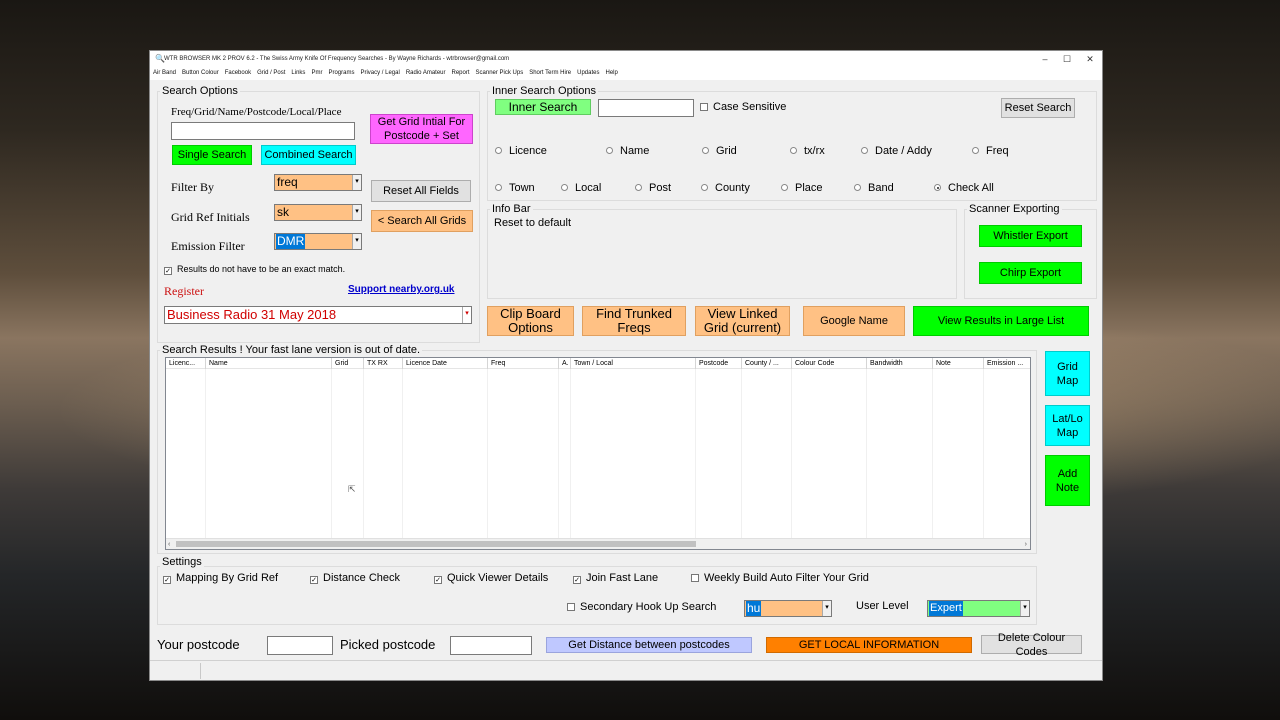  What do you see at coordinates (436, 544) in the screenshot?
I see `scrollbar-thumb` at bounding box center [436, 544].